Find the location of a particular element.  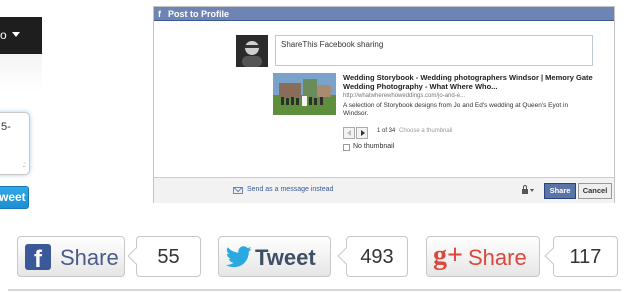

previous-thumbnail-button is located at coordinates (349, 133).